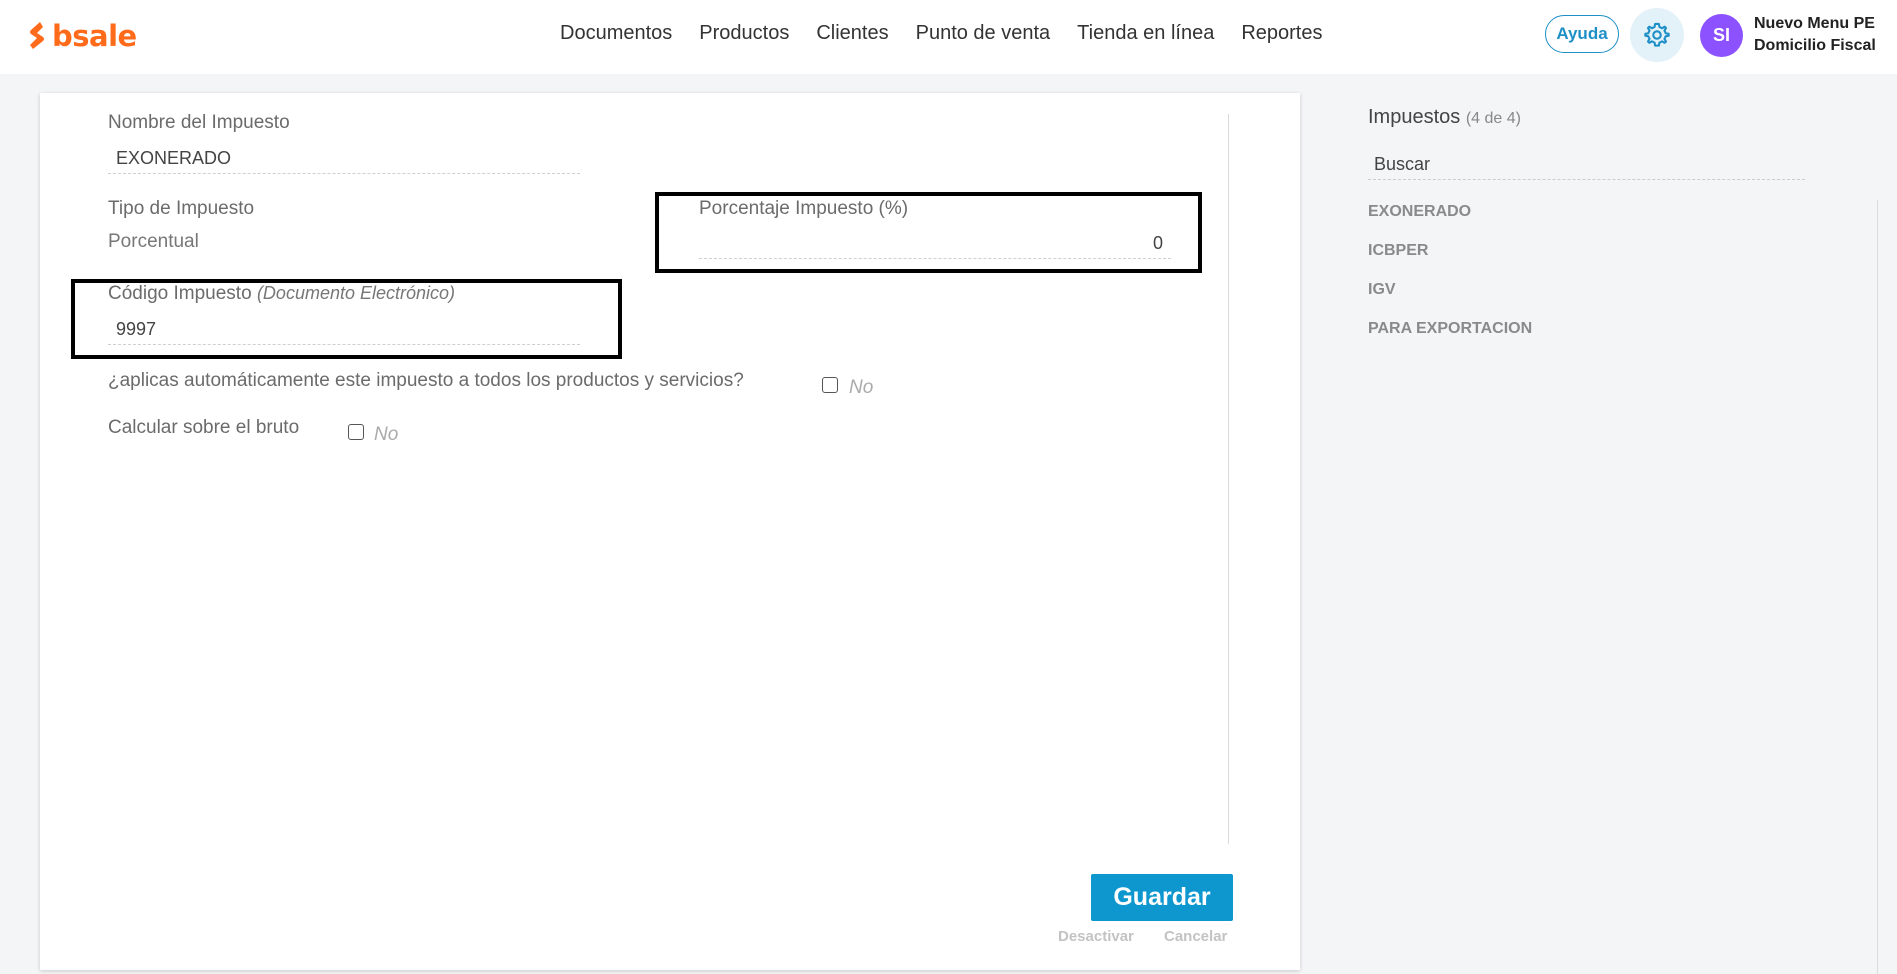  What do you see at coordinates (94, 36) in the screenshot?
I see `brand-name: bsale` at bounding box center [94, 36].